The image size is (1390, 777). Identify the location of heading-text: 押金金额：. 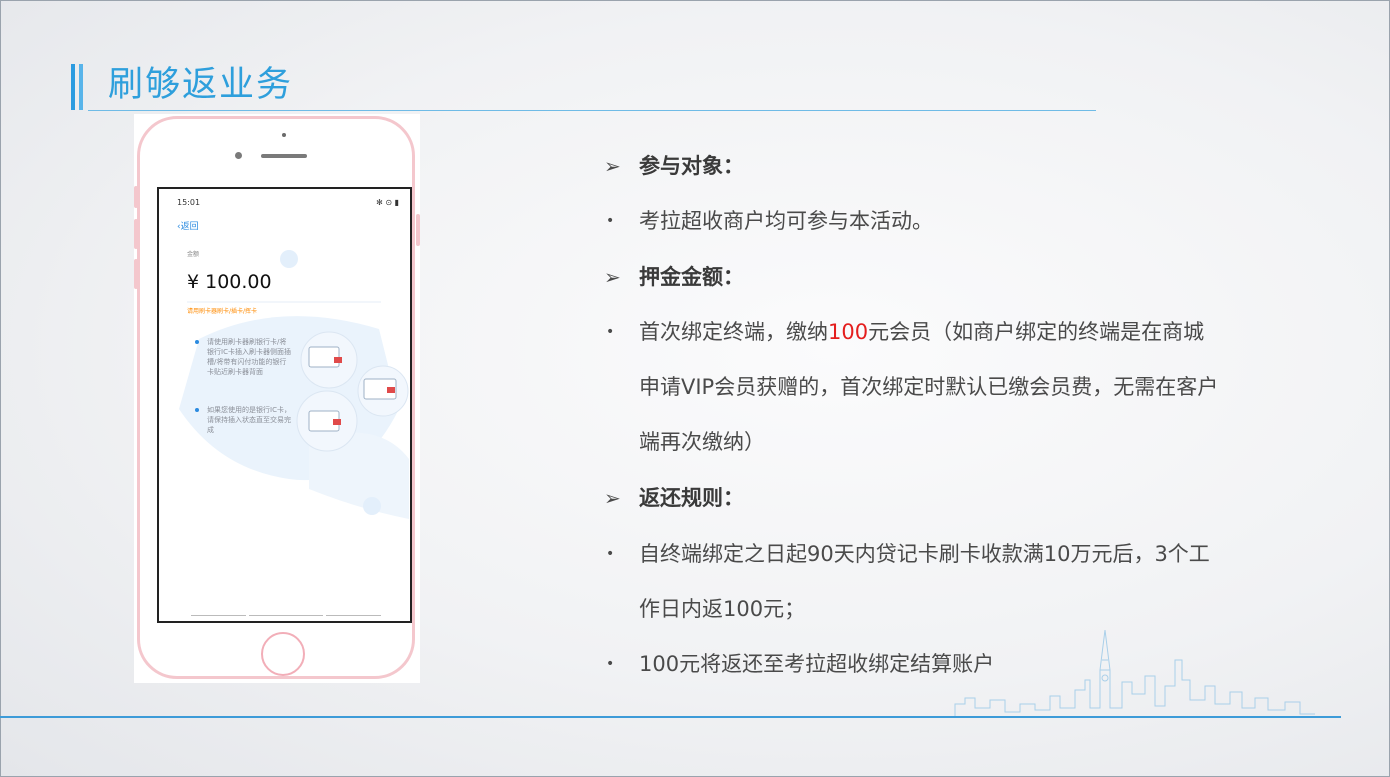
(691, 277).